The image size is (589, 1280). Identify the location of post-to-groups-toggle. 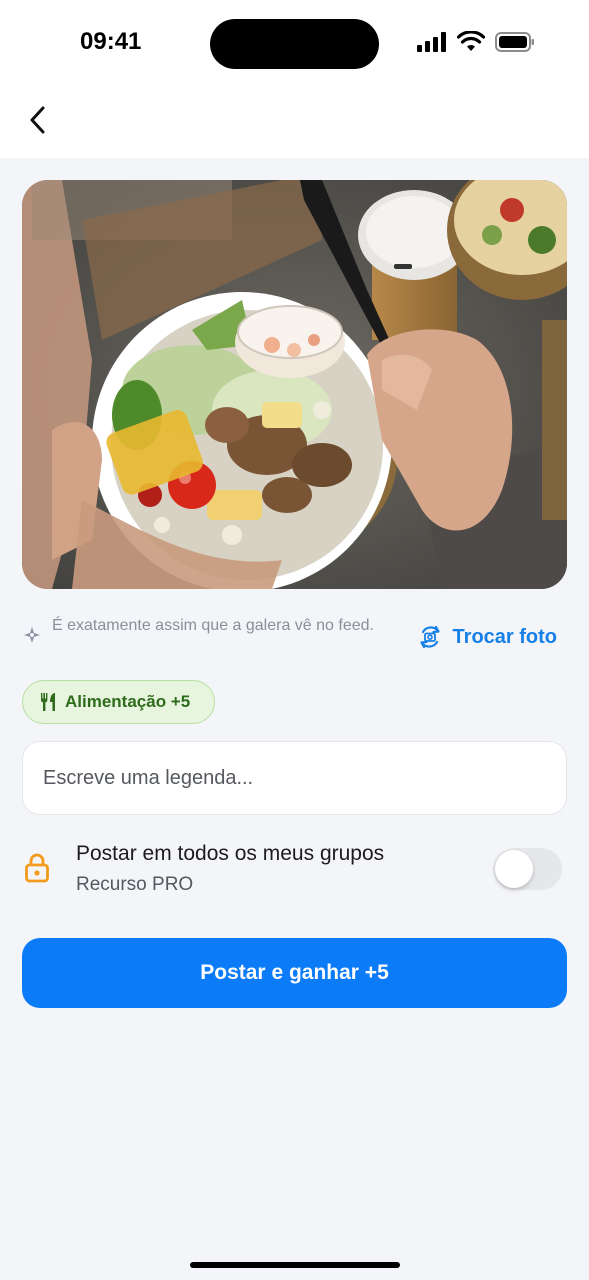
(527, 869).